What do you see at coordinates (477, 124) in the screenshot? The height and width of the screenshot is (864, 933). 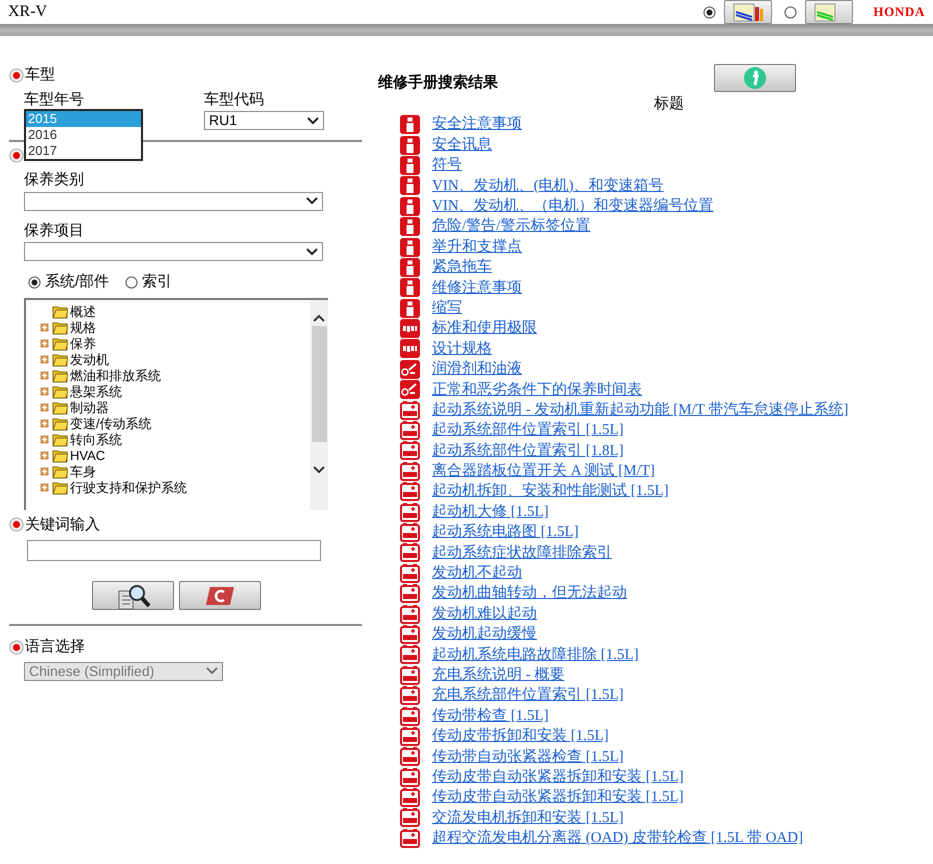 I see `result-link: 安全注意事项` at bounding box center [477, 124].